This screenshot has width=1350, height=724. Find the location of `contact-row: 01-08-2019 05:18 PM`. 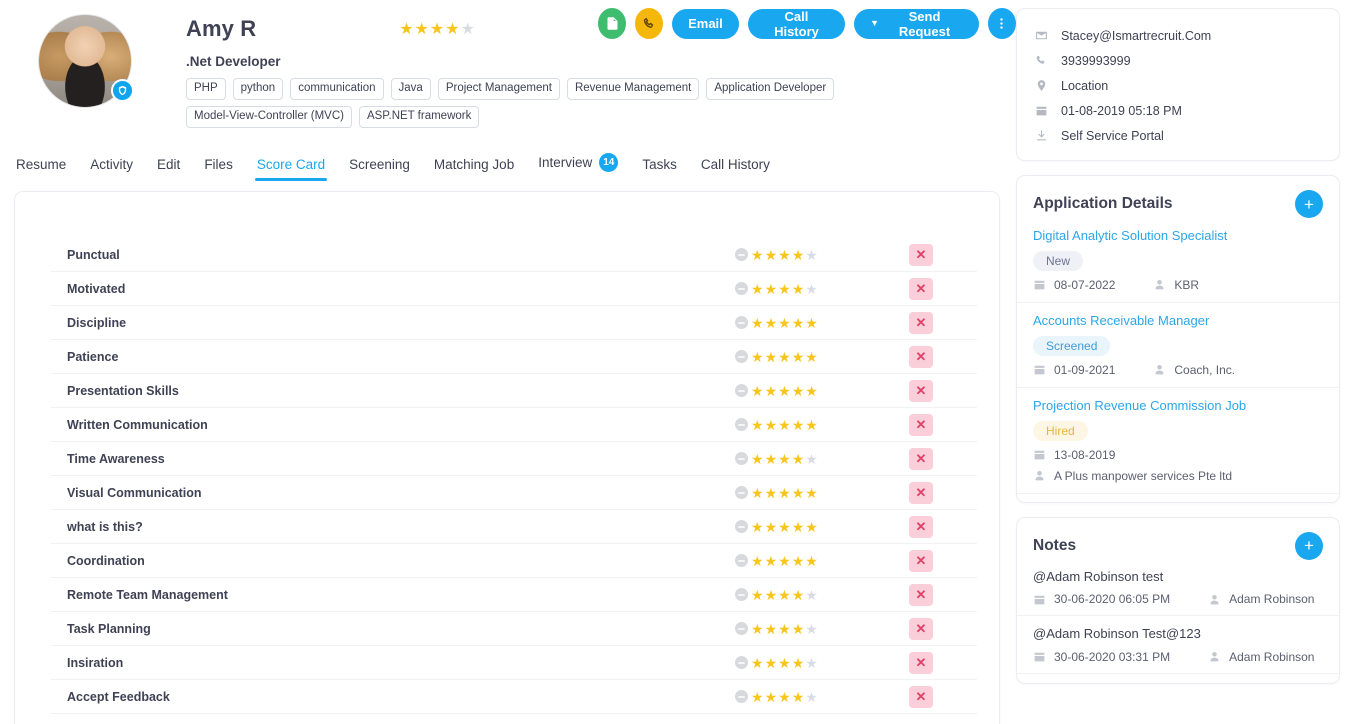

contact-row: 01-08-2019 05:18 PM is located at coordinates (1178, 110).